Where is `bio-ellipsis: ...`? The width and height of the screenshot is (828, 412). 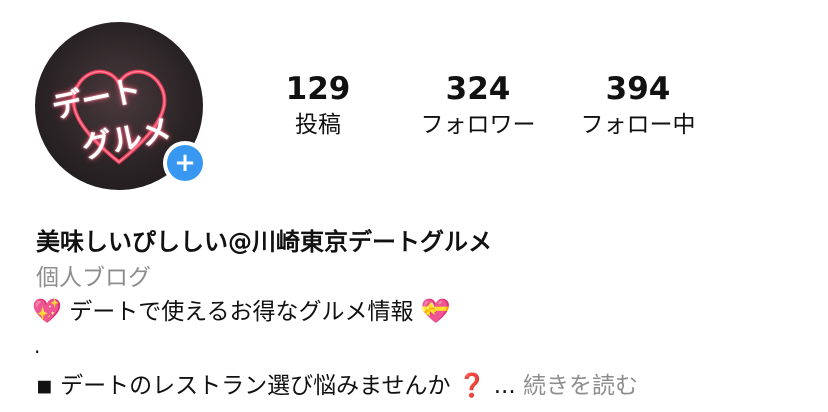
bio-ellipsis: ... is located at coordinates (504, 386).